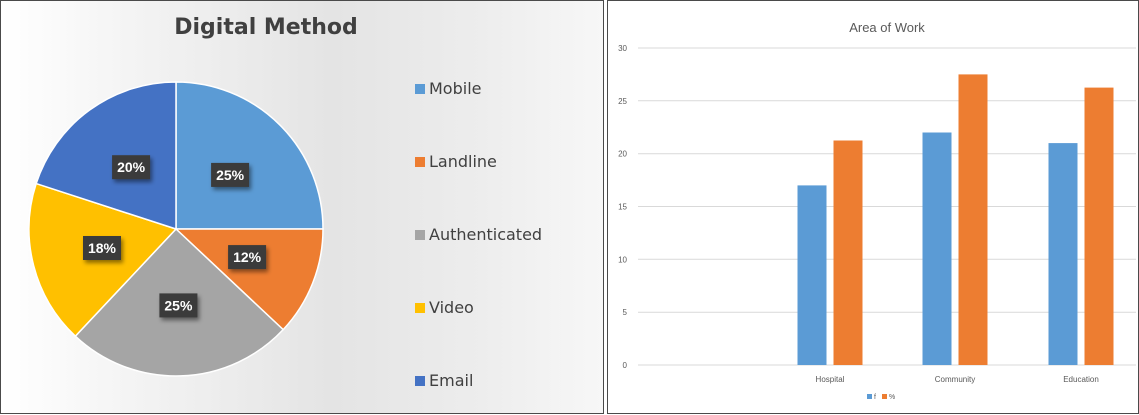 The height and width of the screenshot is (415, 1139). I want to click on pie-data-label: 20%, so click(131, 167).